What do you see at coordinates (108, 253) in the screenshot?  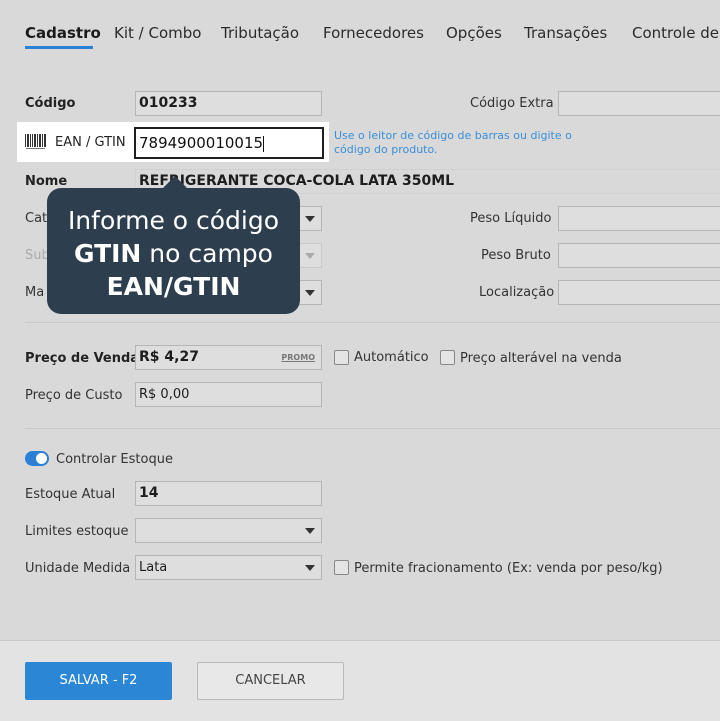 I see `tooltip-gtin-bold: GTIN` at bounding box center [108, 253].